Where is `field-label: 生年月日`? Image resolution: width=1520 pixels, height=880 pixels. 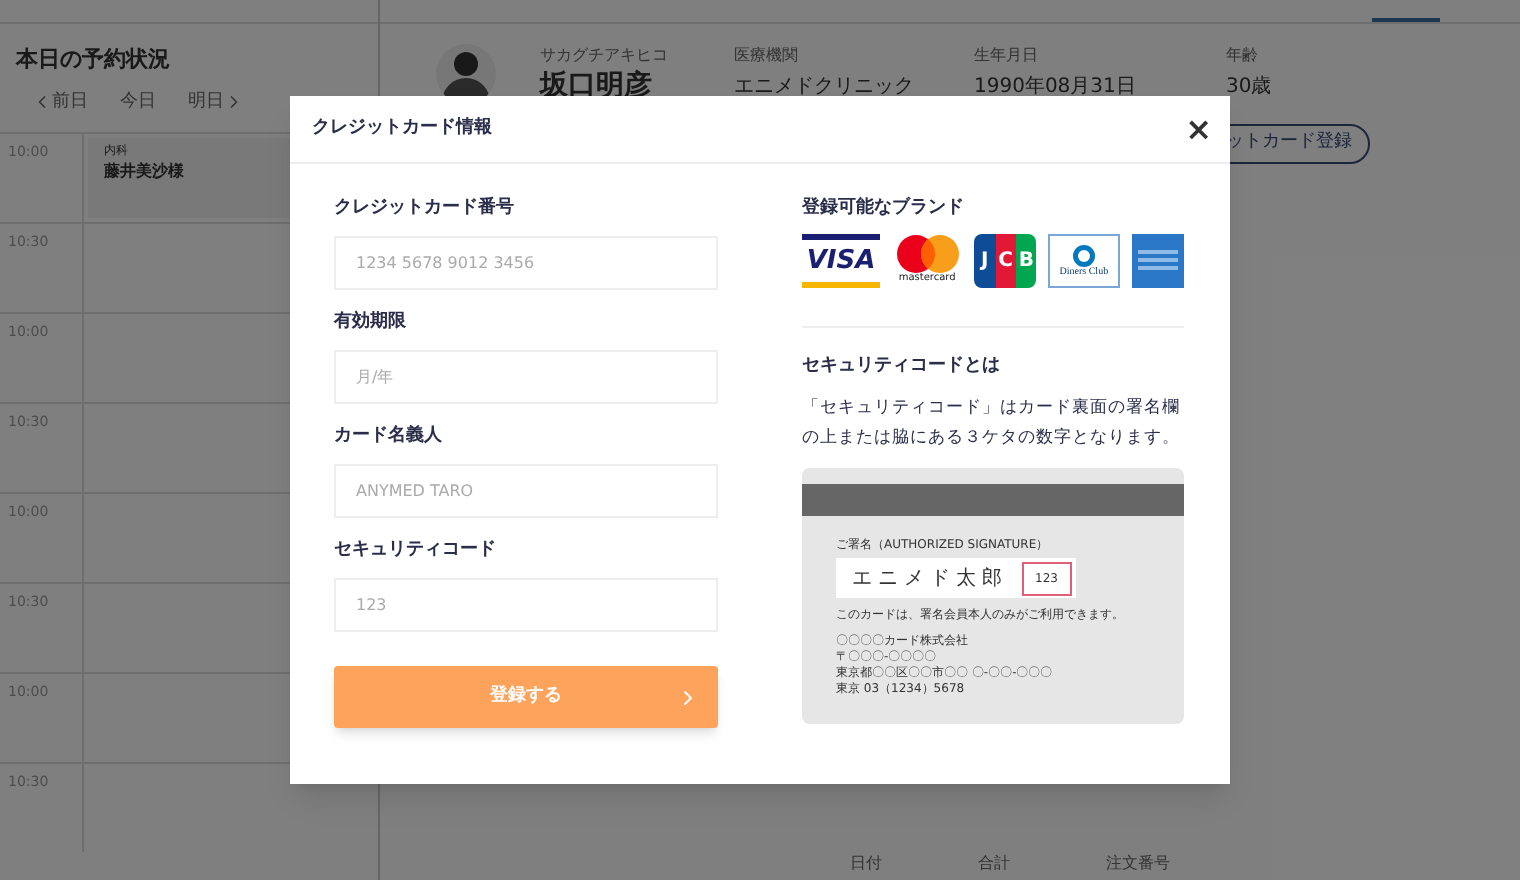
field-label: 生年月日 is located at coordinates (1007, 56).